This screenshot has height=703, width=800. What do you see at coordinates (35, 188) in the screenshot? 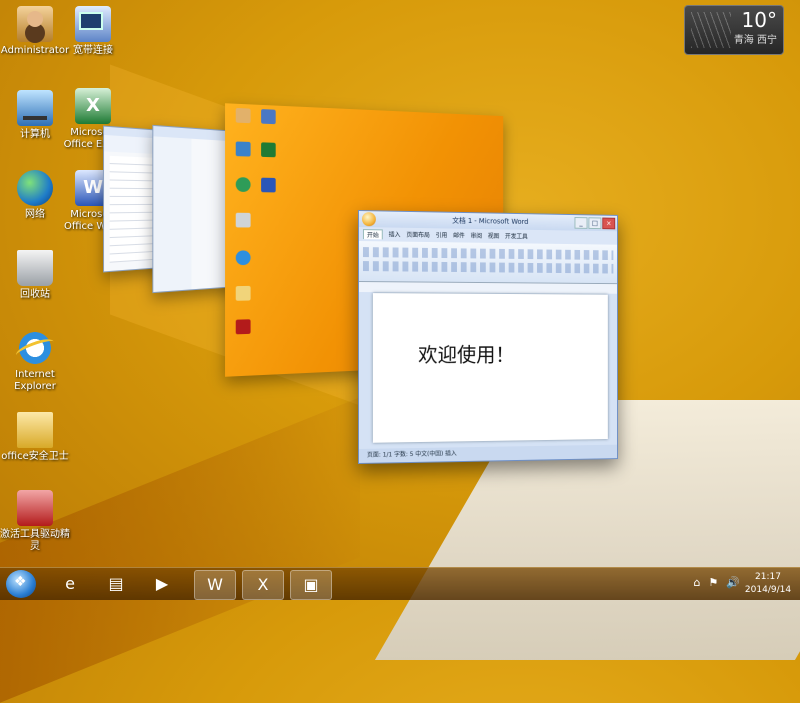
I see `network-icon` at bounding box center [35, 188].